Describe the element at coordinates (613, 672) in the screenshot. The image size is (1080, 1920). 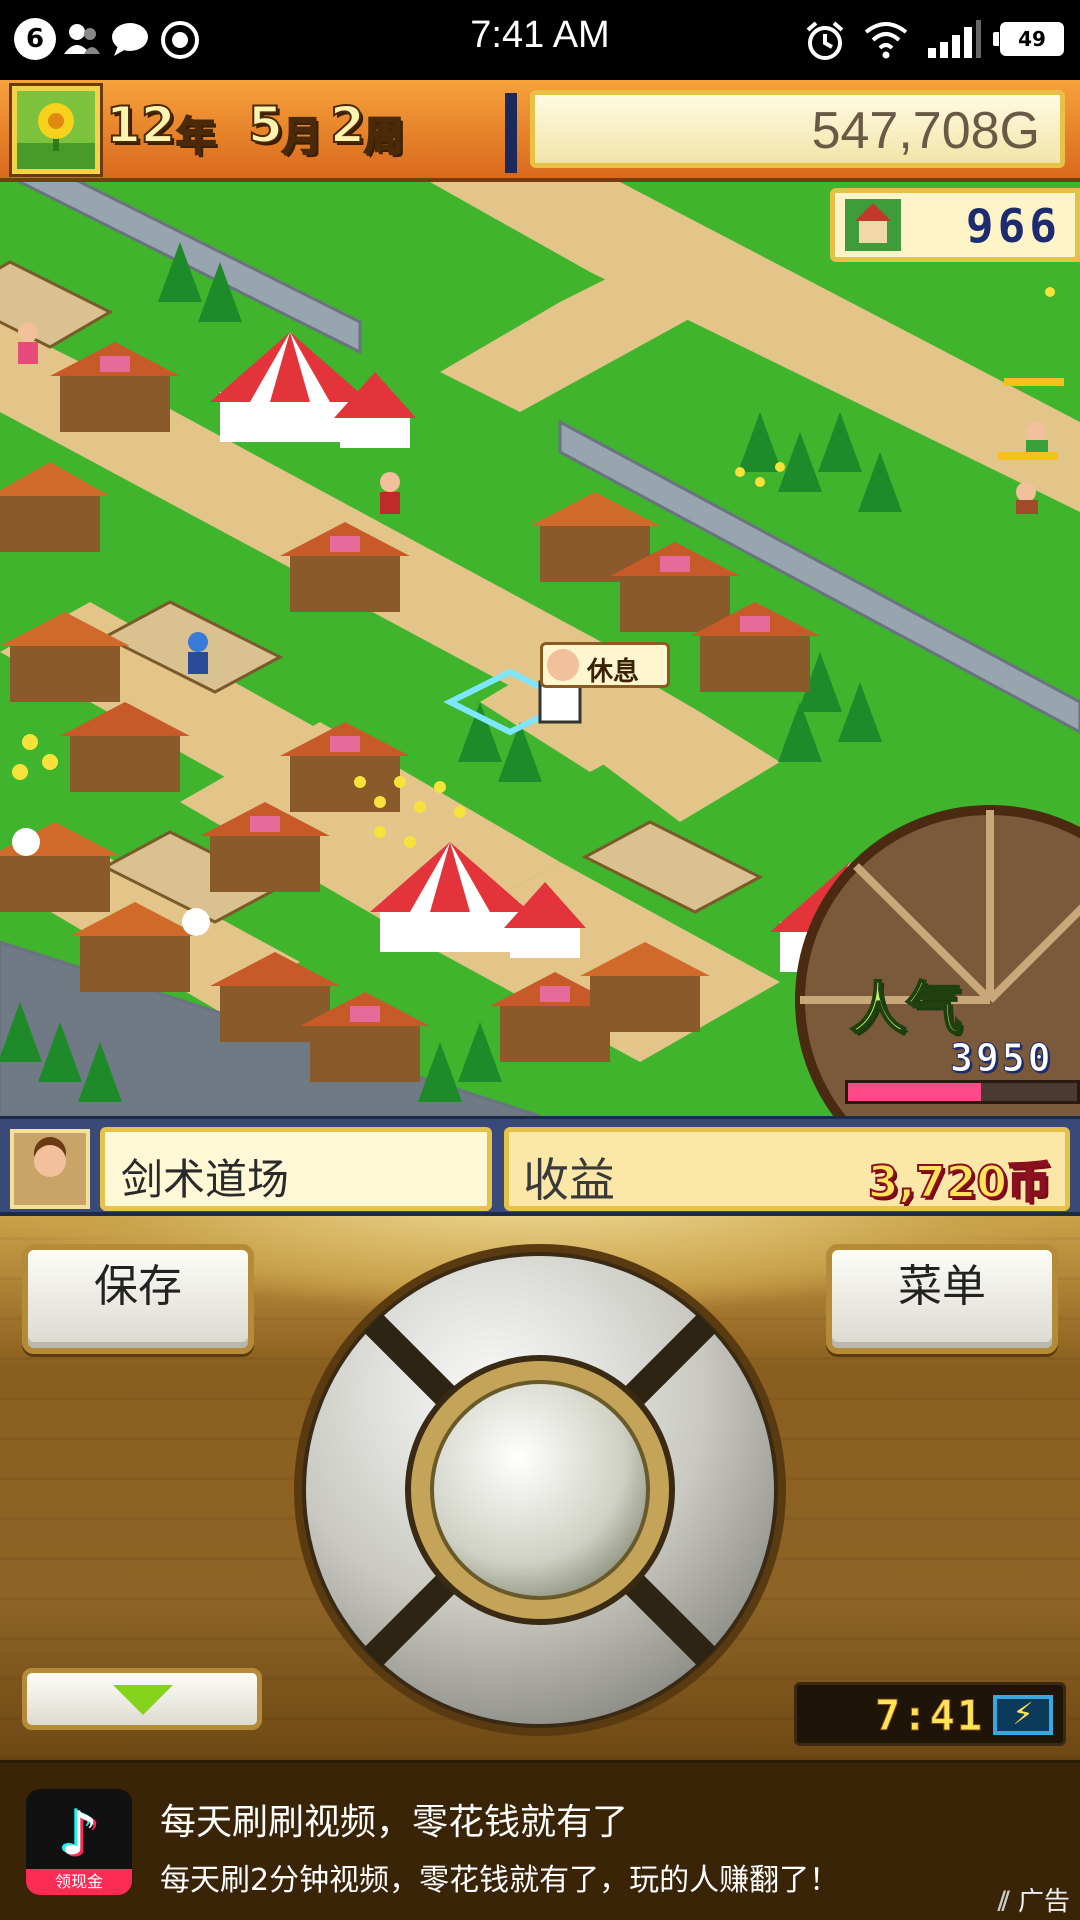
I see `rest-status-label: 休息` at that location.